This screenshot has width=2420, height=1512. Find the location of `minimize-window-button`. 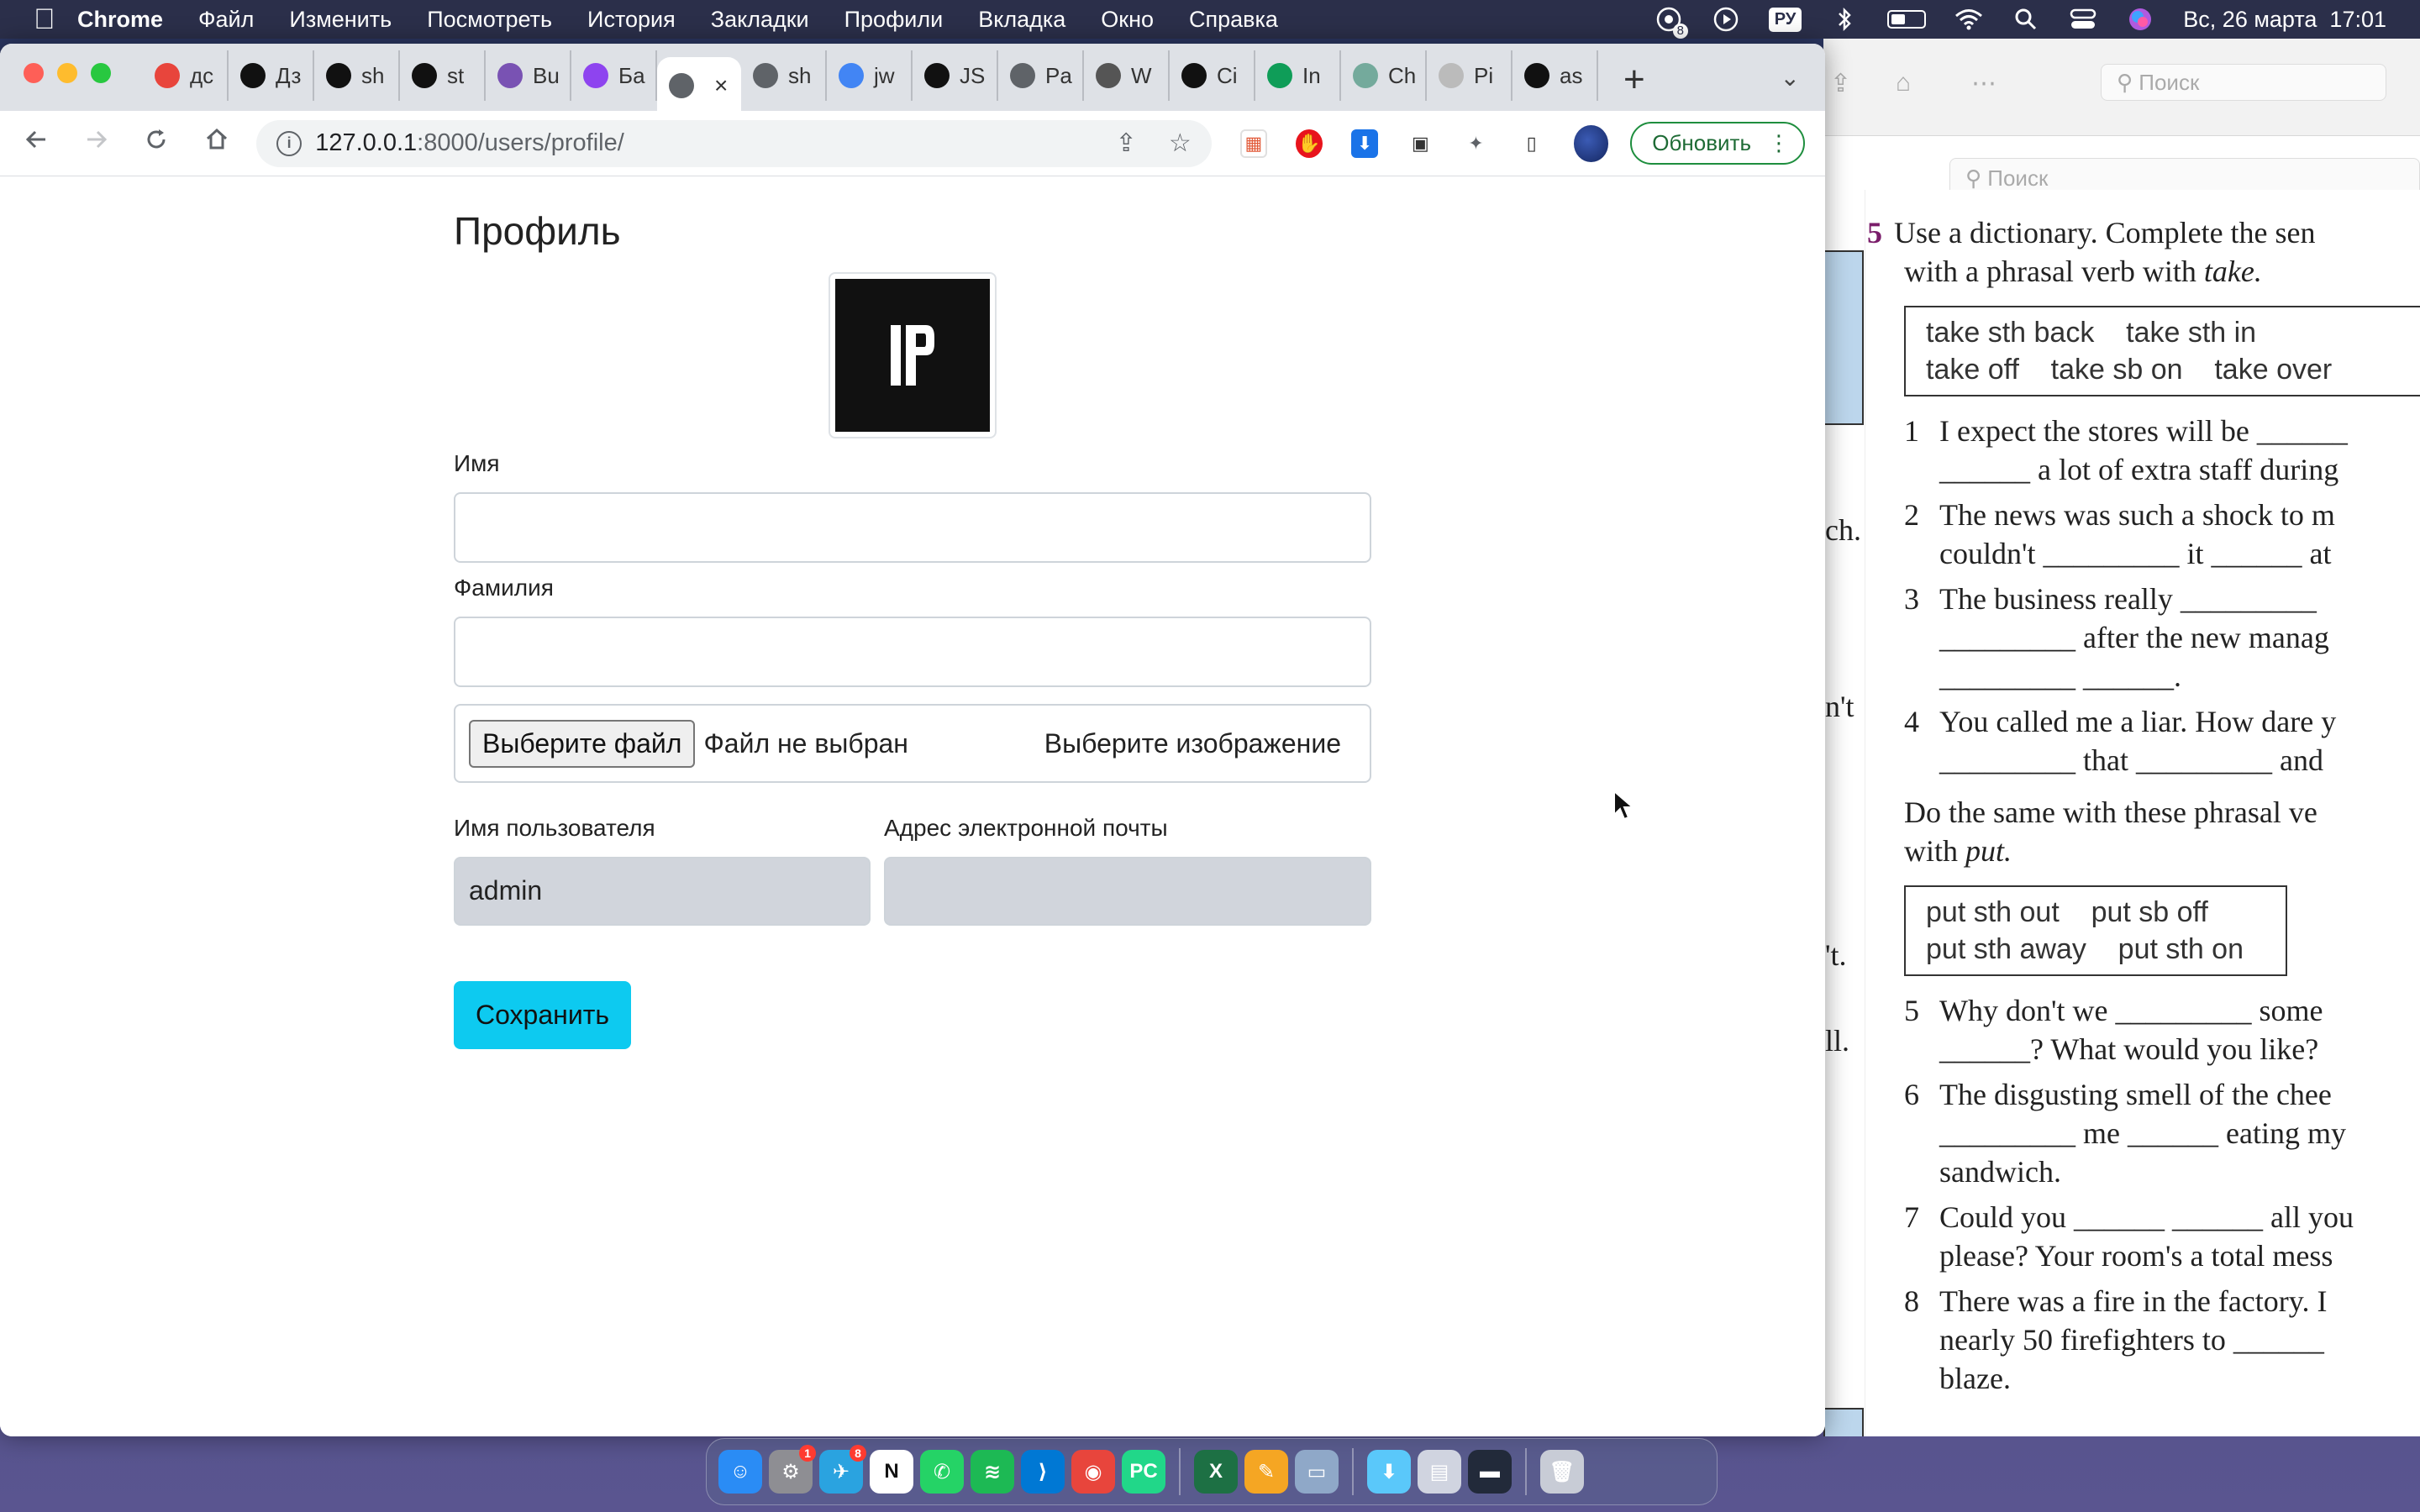

minimize-window-button is located at coordinates (67, 73).